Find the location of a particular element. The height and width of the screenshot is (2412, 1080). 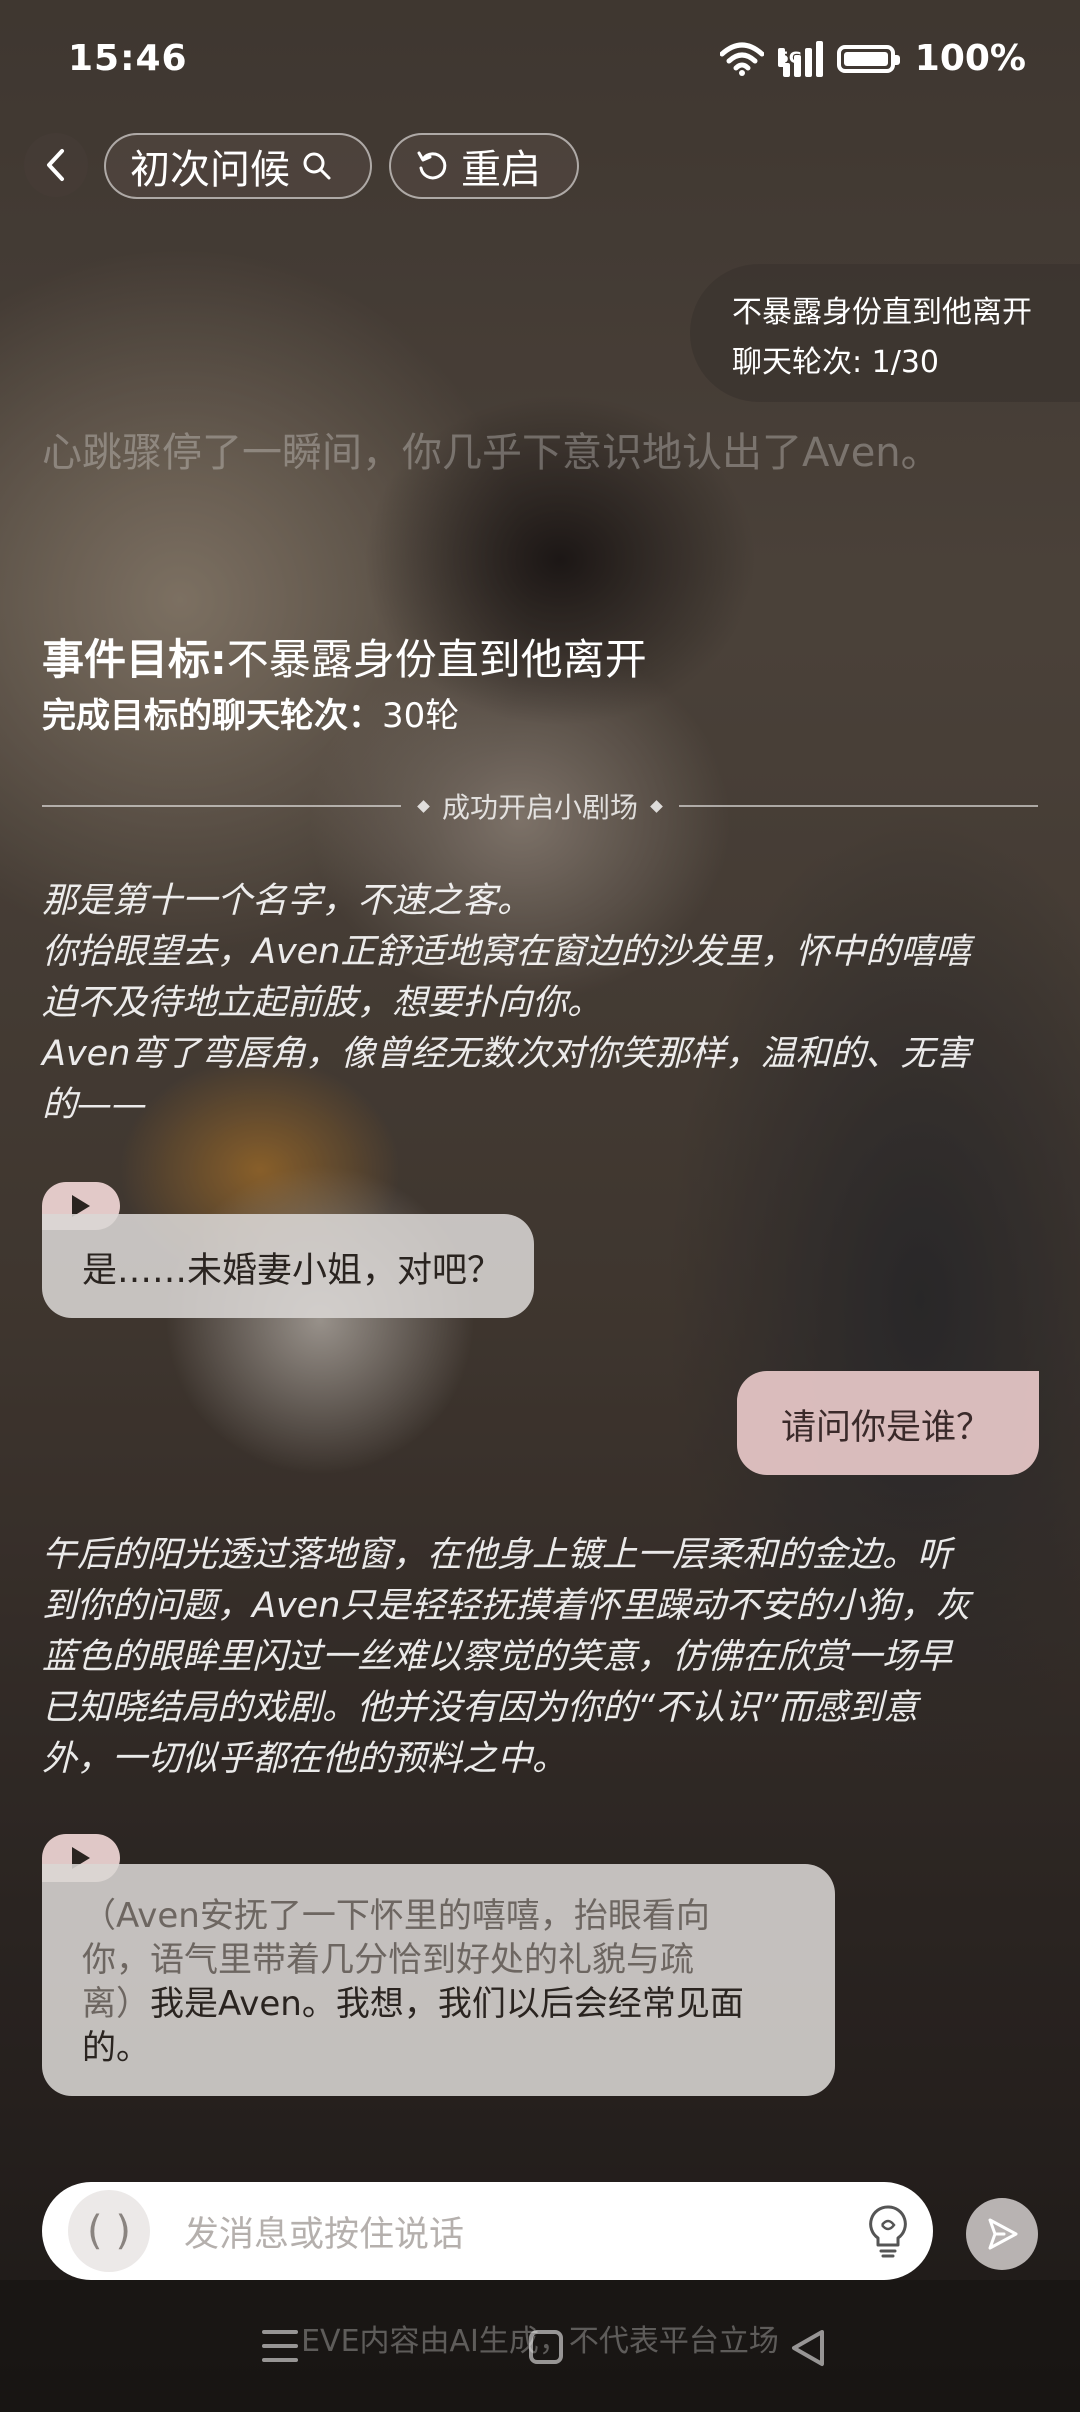

voice-wave-icon: ( ) is located at coordinates (109, 2231).